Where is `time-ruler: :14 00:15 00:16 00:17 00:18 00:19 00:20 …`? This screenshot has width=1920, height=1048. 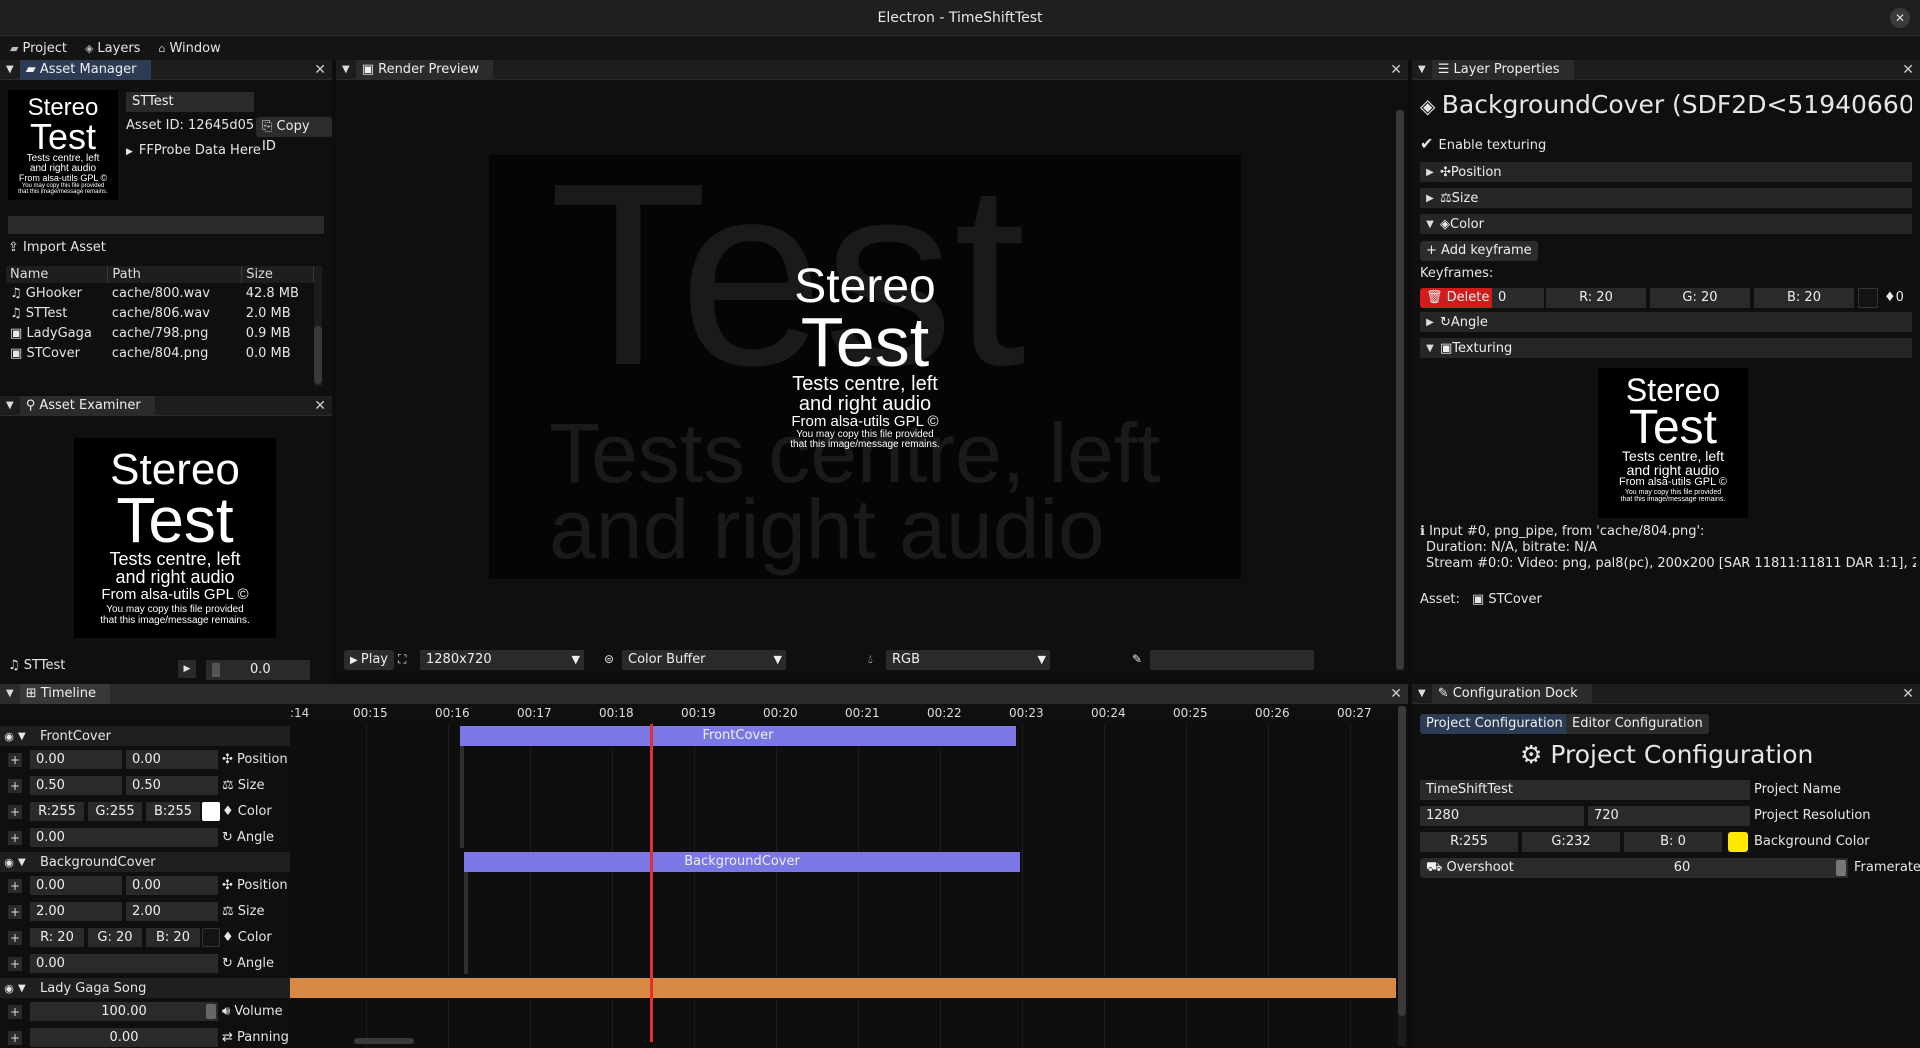
time-ruler: :14 00:15 00:16 00:17 00:18 00:19 00:20 … is located at coordinates (843, 715).